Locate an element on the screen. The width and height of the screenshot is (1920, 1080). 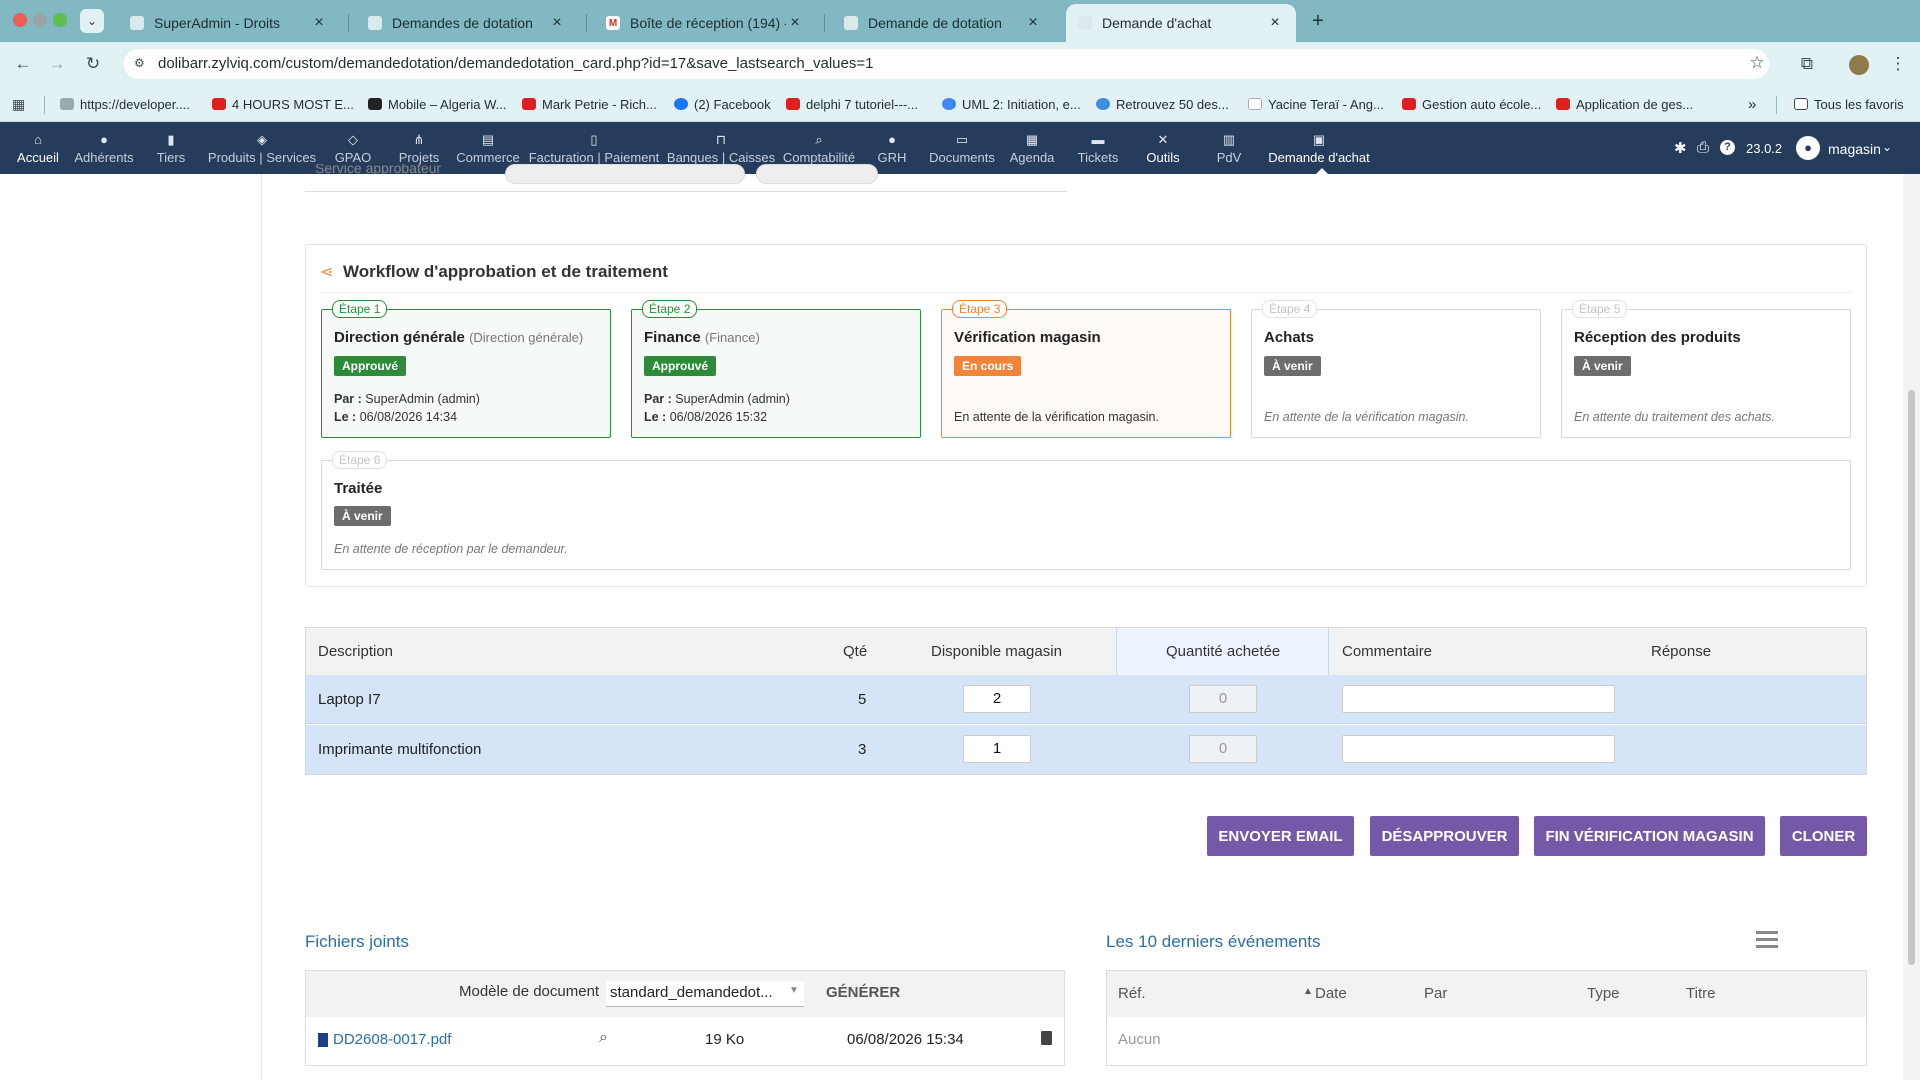
menu-documents: ▭ Documents is located at coordinates (962, 148).